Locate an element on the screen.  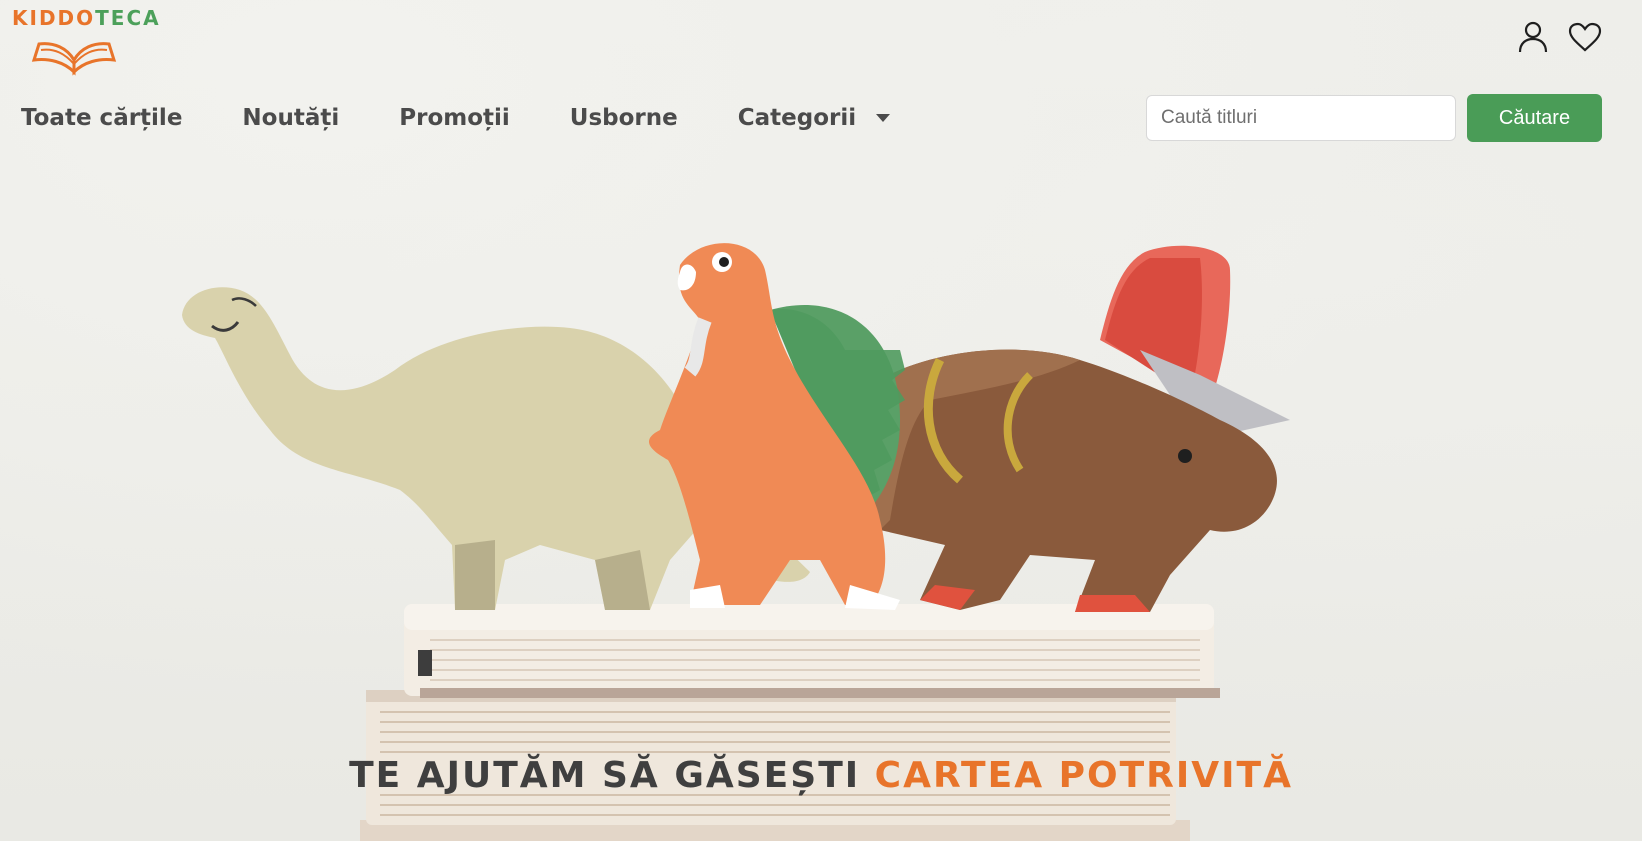
nav-item-label: Categorii is located at coordinates (797, 118).